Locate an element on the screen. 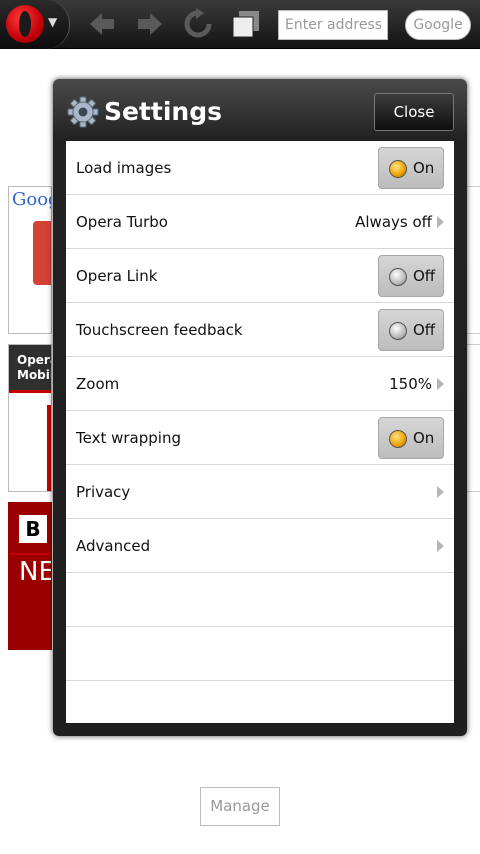 The height and width of the screenshot is (854, 480). row-label: Load images is located at coordinates (124, 168).